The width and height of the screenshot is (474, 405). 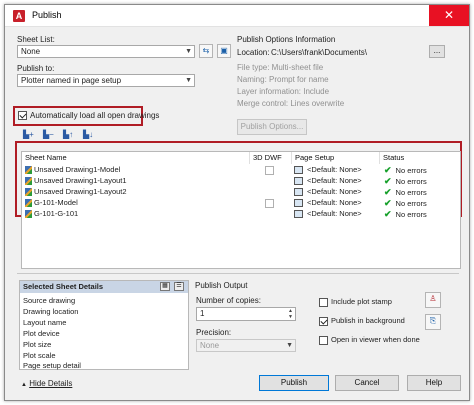 I want to click on include-plot-stamp-label: Include plot stamp, so click(x=361, y=301).